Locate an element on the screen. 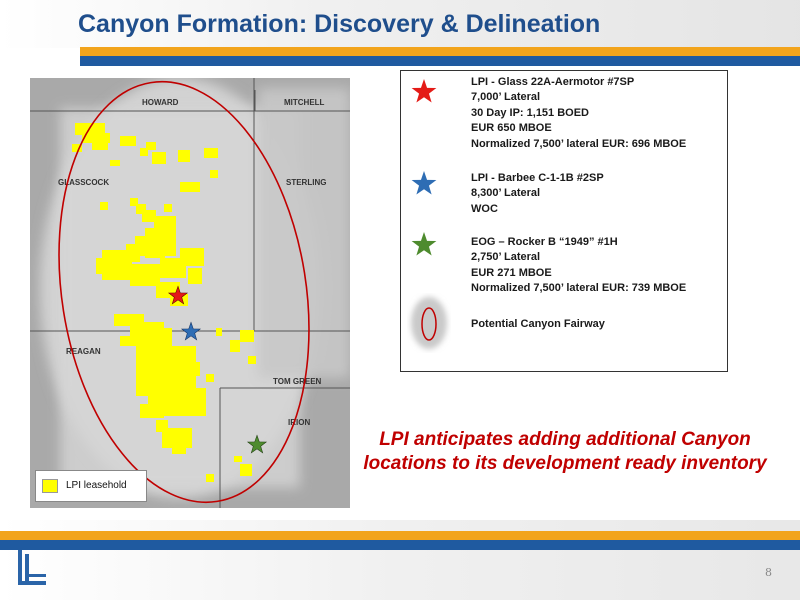 This screenshot has height=600, width=800. legend-line: EUR 650 MBOE is located at coordinates (511, 128).